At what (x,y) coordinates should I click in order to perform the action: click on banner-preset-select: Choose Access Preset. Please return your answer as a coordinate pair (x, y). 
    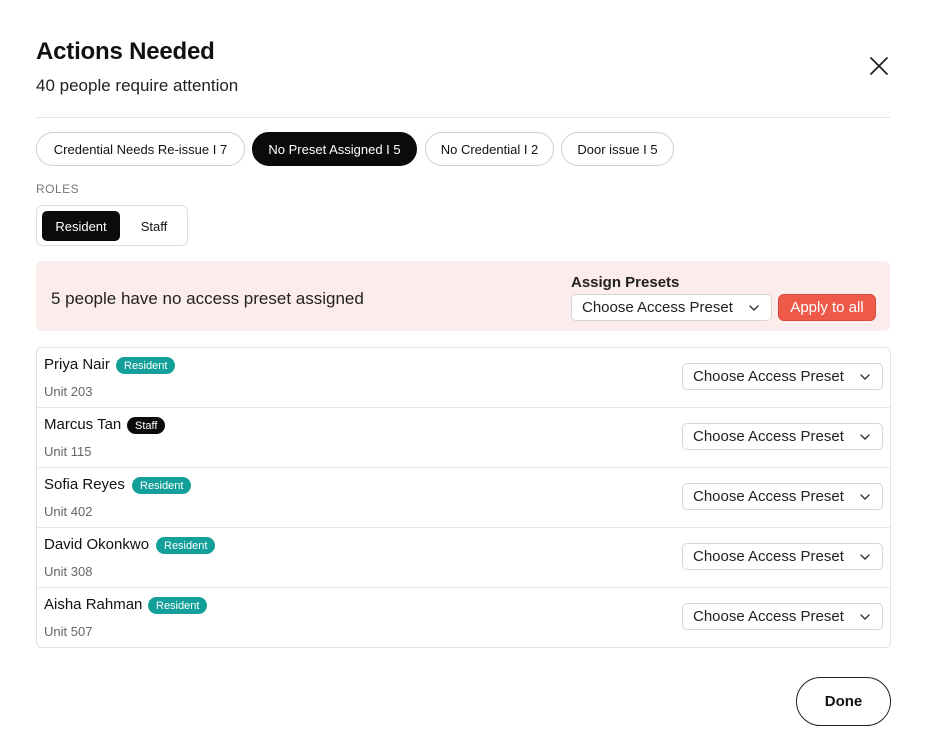
    Looking at the image, I should click on (671, 307).